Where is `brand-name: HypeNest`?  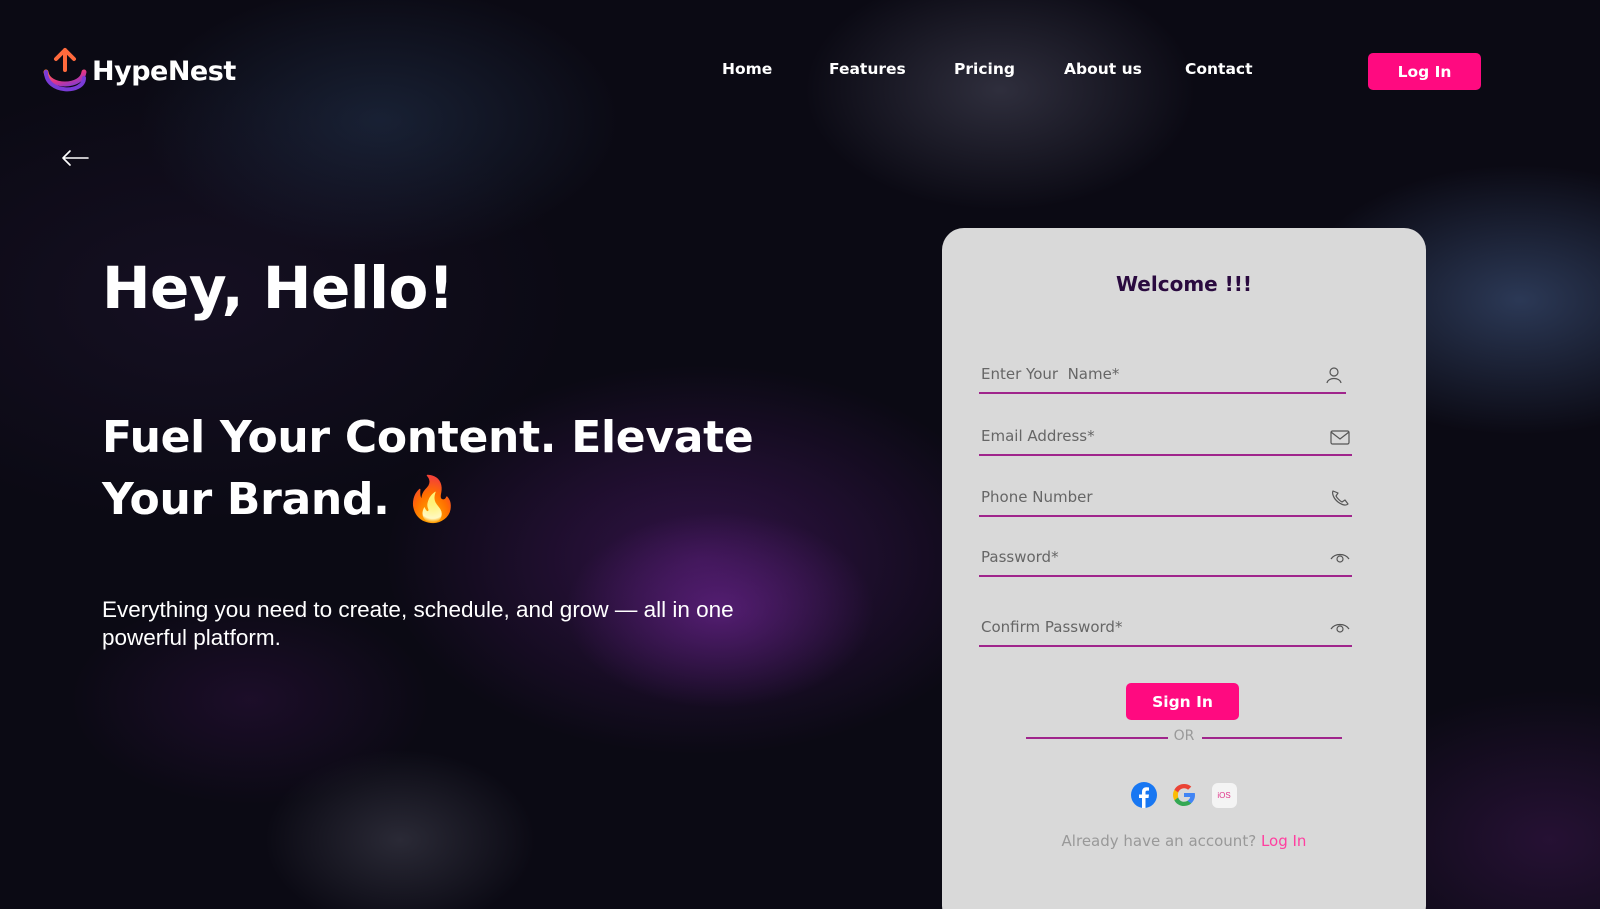 brand-name: HypeNest is located at coordinates (164, 71).